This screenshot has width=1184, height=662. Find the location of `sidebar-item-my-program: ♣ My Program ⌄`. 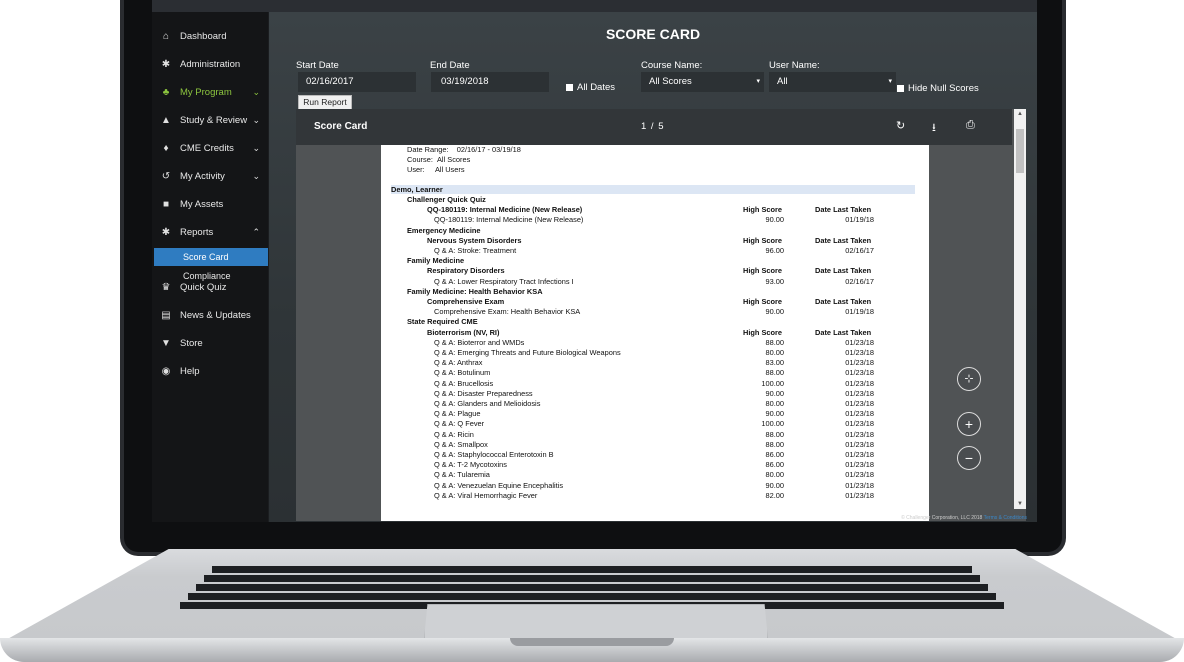

sidebar-item-my-program: ♣ My Program ⌄ is located at coordinates (210, 92).